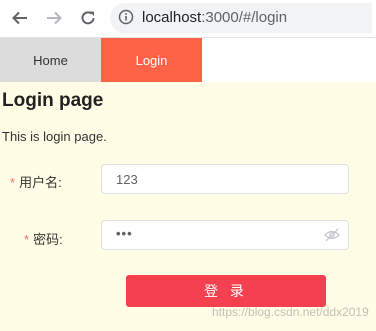  Describe the element at coordinates (225, 179) in the screenshot. I see `username-input: 123` at that location.